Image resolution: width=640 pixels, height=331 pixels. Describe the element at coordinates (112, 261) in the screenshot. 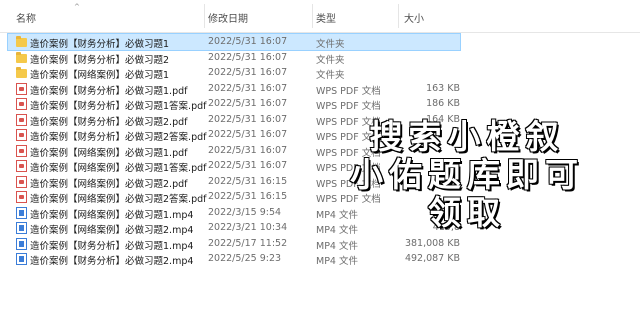

I see `file-name: 造价案例【财务分析】必做习题2.mp4` at that location.